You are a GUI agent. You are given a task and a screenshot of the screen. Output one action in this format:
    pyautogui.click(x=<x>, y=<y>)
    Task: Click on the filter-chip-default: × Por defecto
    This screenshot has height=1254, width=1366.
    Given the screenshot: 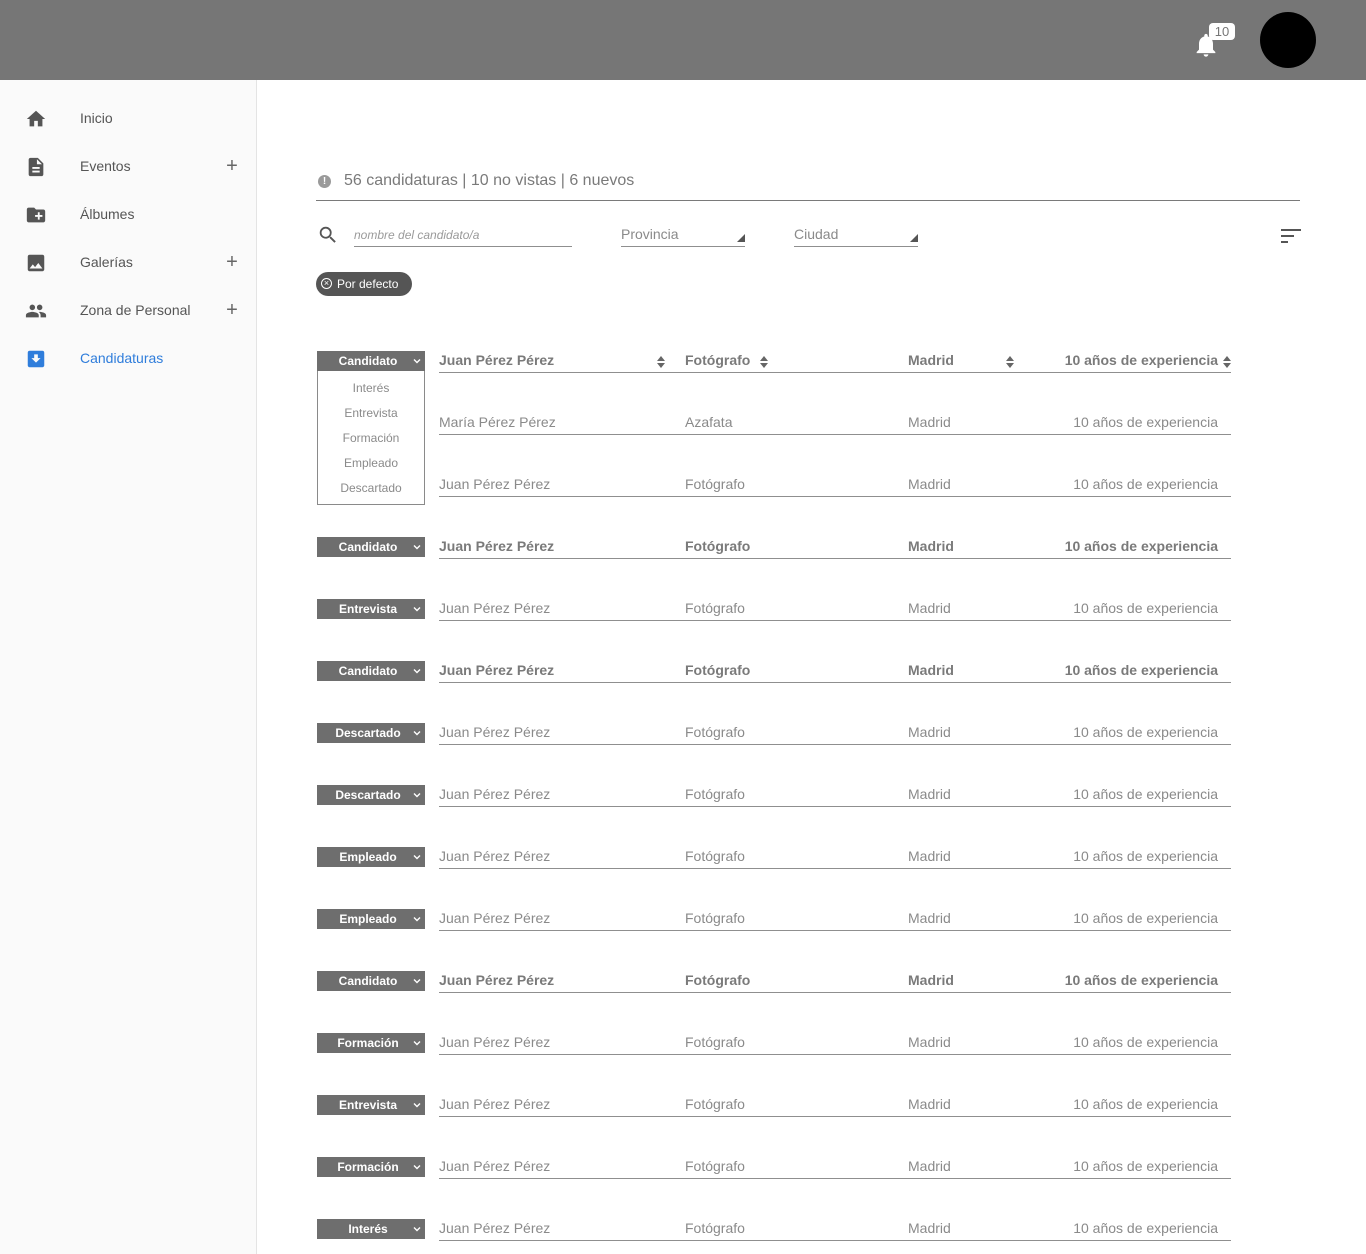 What is the action you would take?
    pyautogui.click(x=364, y=284)
    